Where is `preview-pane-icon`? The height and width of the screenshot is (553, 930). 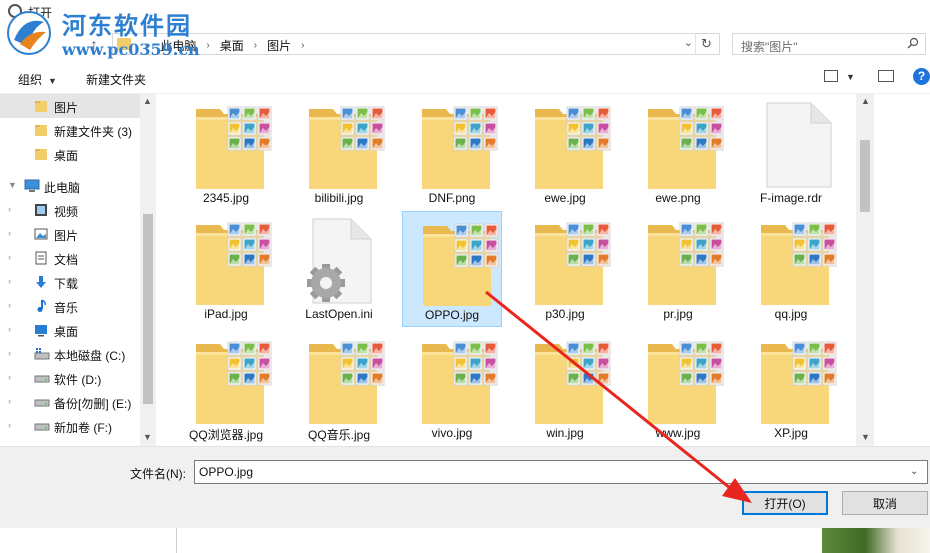
preview-pane-icon is located at coordinates (886, 76).